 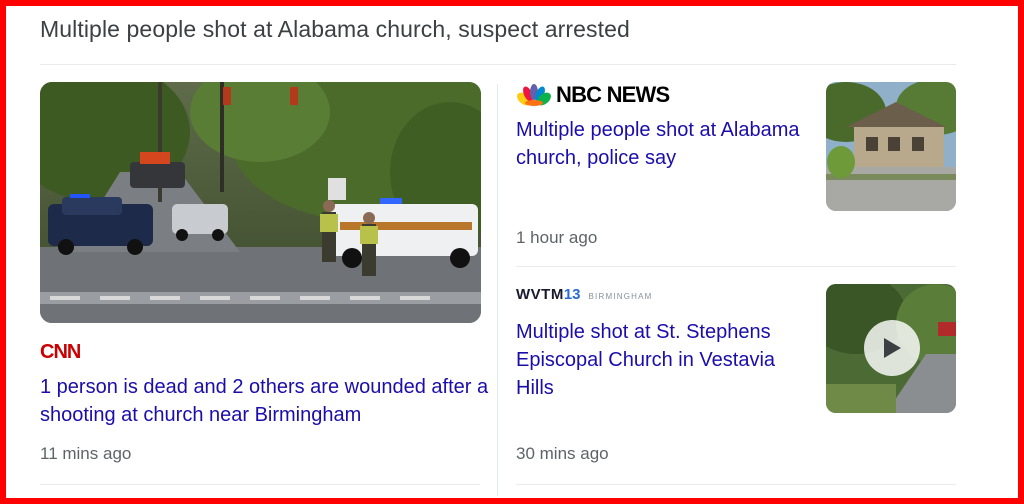 I want to click on wvtm-logo: WVTM 13 BIRMINGHAM, so click(x=584, y=294).